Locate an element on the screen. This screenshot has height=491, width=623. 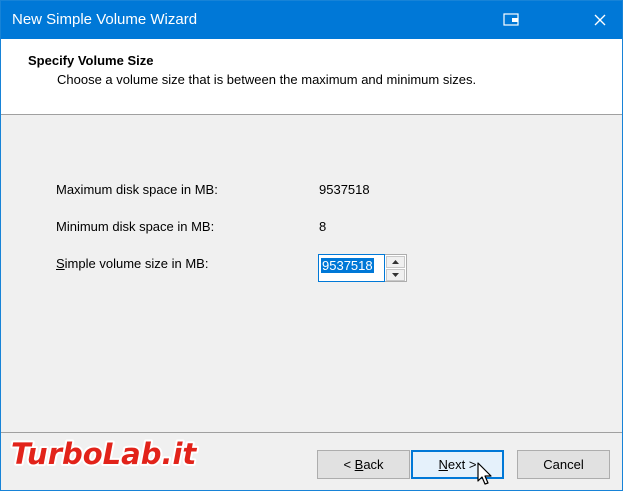
volume-size-spinner: 9537518 is located at coordinates (362, 268).